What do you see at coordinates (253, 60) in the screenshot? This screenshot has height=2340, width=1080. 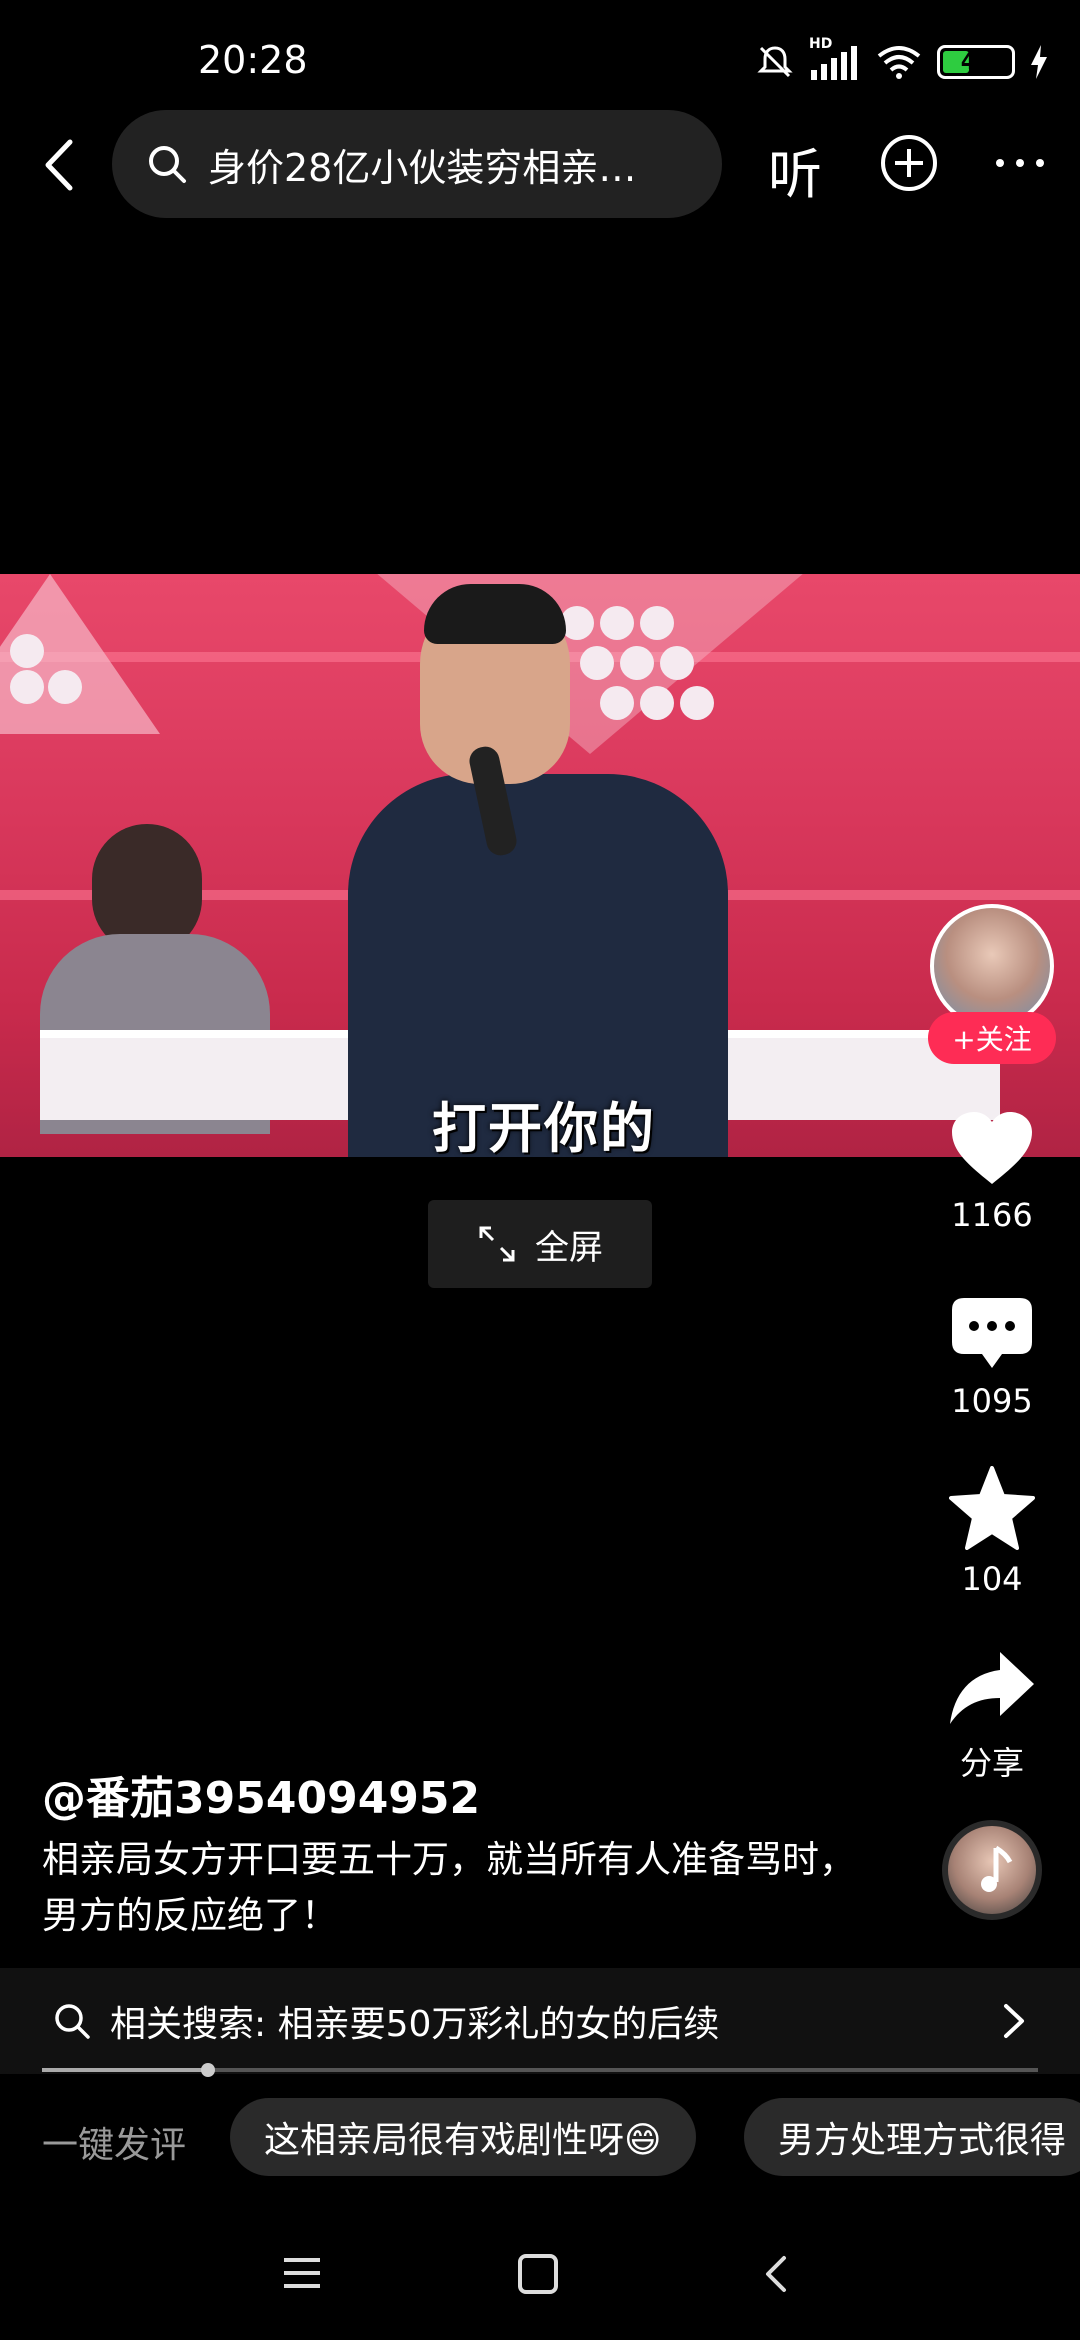 I see `status-time: 20:28` at bounding box center [253, 60].